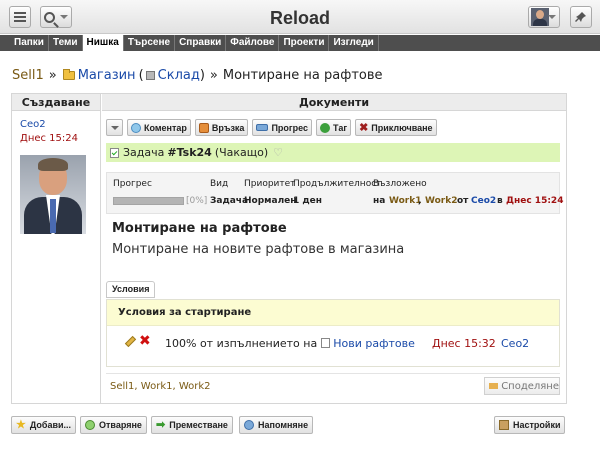 The image size is (600, 459). I want to click on link-icon, so click(203, 127).